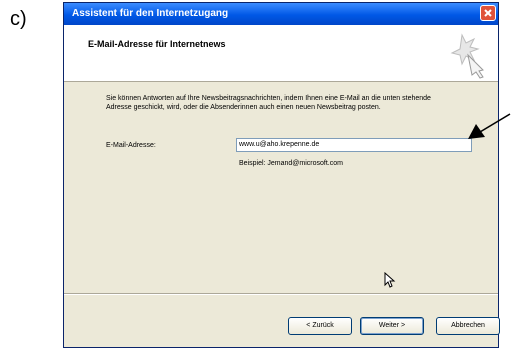  Describe the element at coordinates (281, 294) in the screenshot. I see `footer-divider` at that location.